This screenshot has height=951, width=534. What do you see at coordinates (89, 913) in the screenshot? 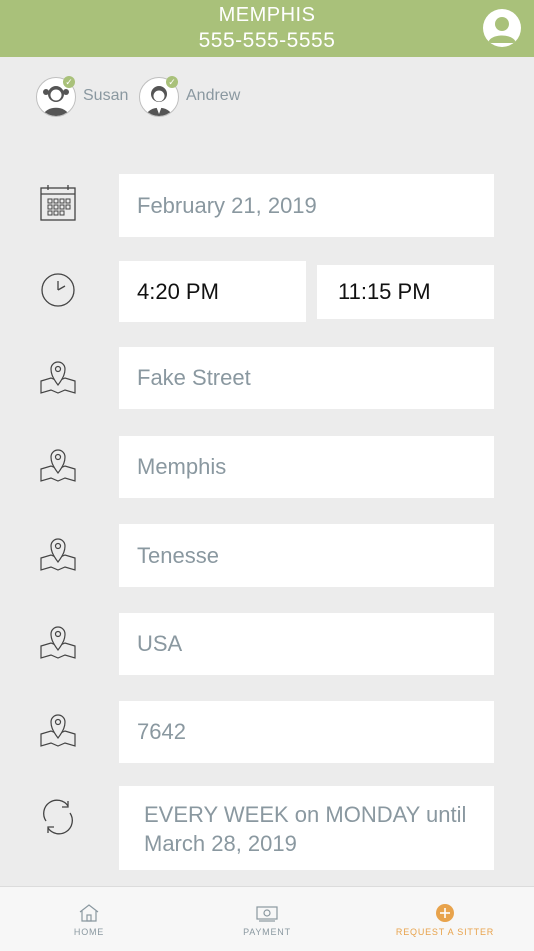
I see `home-icon` at bounding box center [89, 913].